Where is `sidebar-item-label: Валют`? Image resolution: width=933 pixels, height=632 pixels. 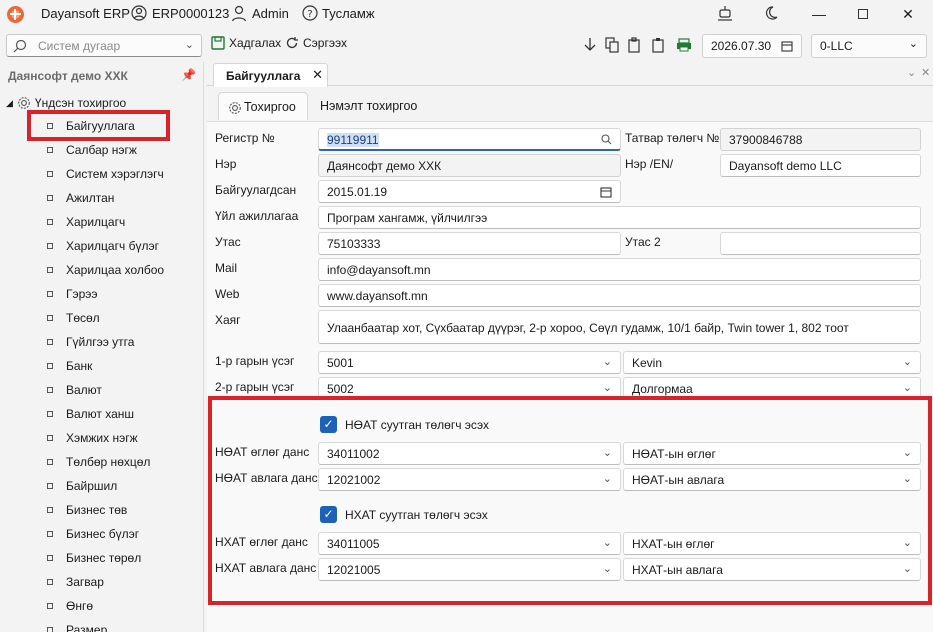 sidebar-item-label: Валют is located at coordinates (84, 390).